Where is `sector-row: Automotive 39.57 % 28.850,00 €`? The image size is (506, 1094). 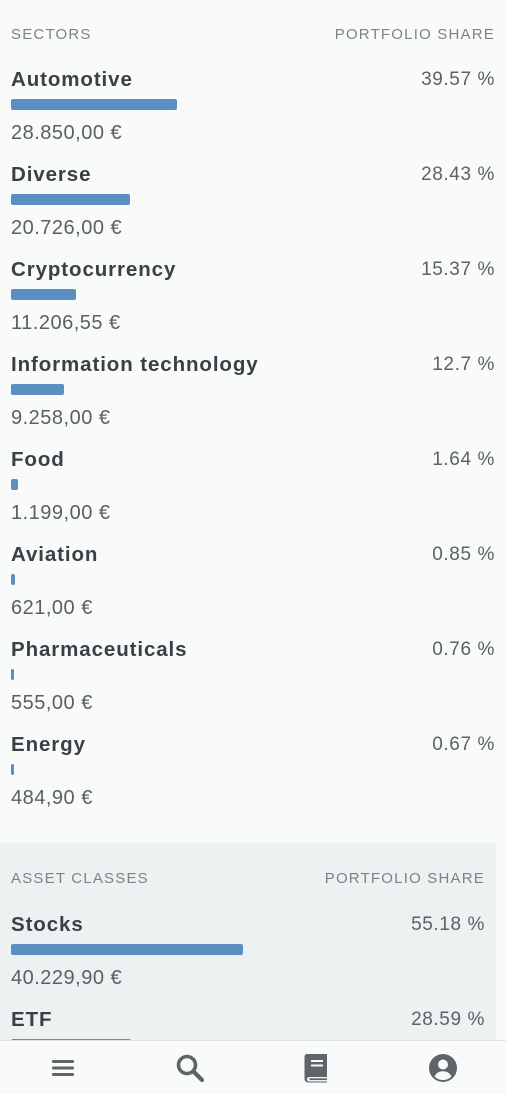 sector-row: Automotive 39.57 % 28.850,00 € is located at coordinates (253, 115).